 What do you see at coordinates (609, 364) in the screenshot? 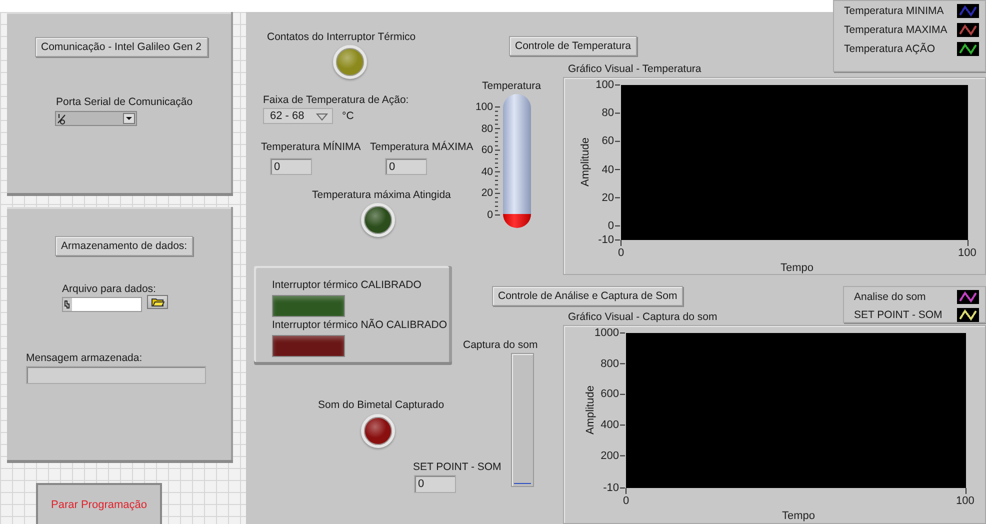
I see `axis-tick-label: 800` at bounding box center [609, 364].